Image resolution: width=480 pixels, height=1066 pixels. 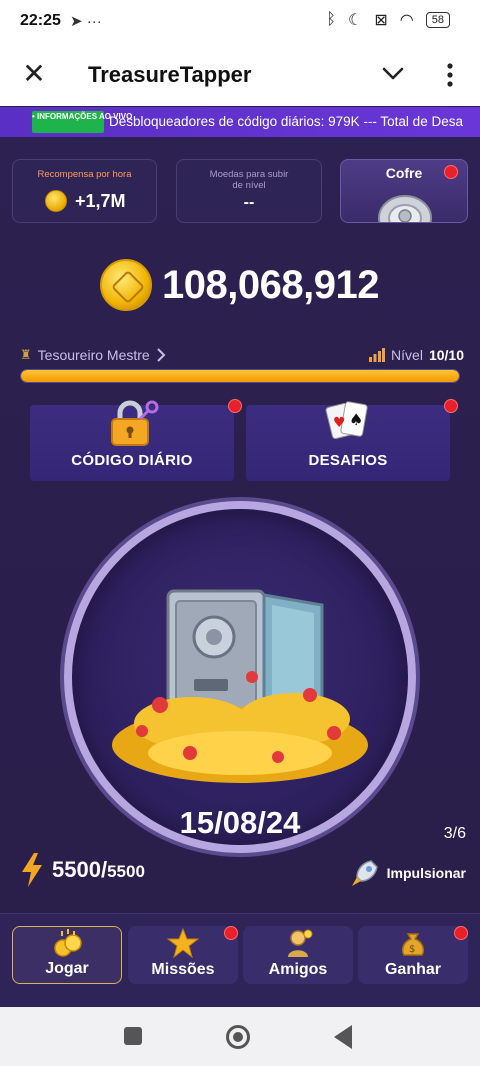 I want to click on tapper-date: 15/08/24, so click(x=240, y=822).